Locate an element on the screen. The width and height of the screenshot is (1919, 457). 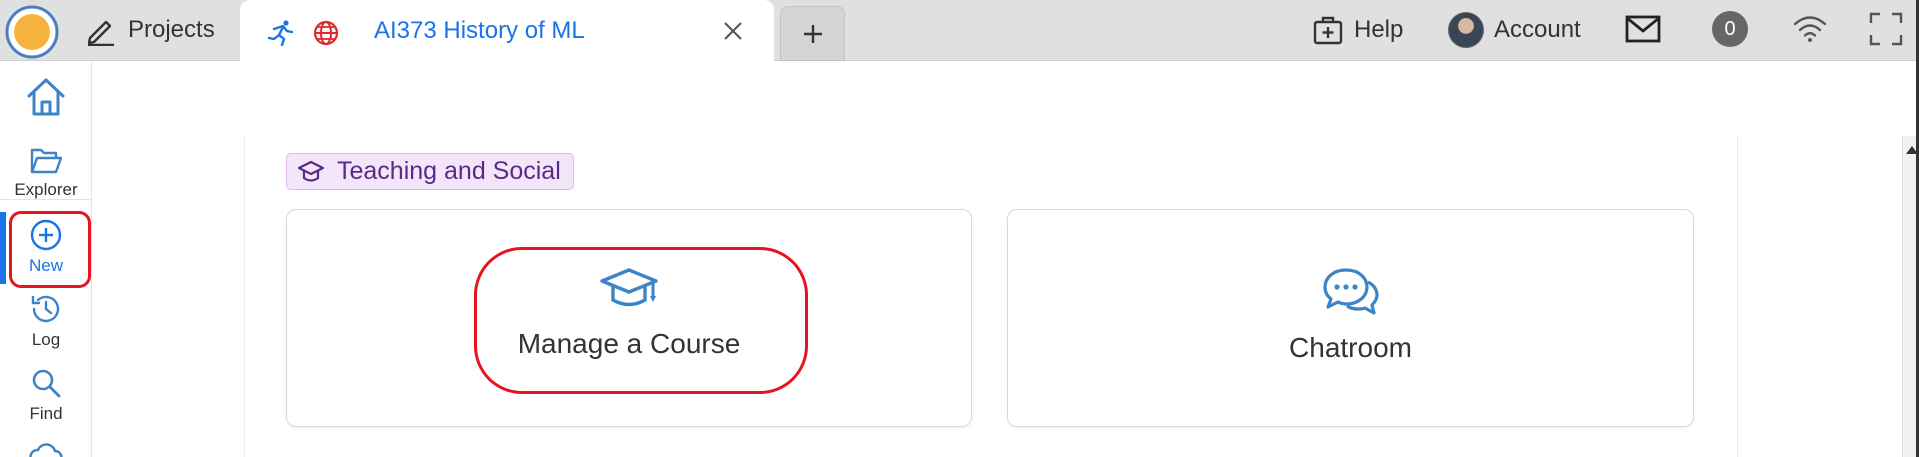
plus-icon is located at coordinates (812, 33).